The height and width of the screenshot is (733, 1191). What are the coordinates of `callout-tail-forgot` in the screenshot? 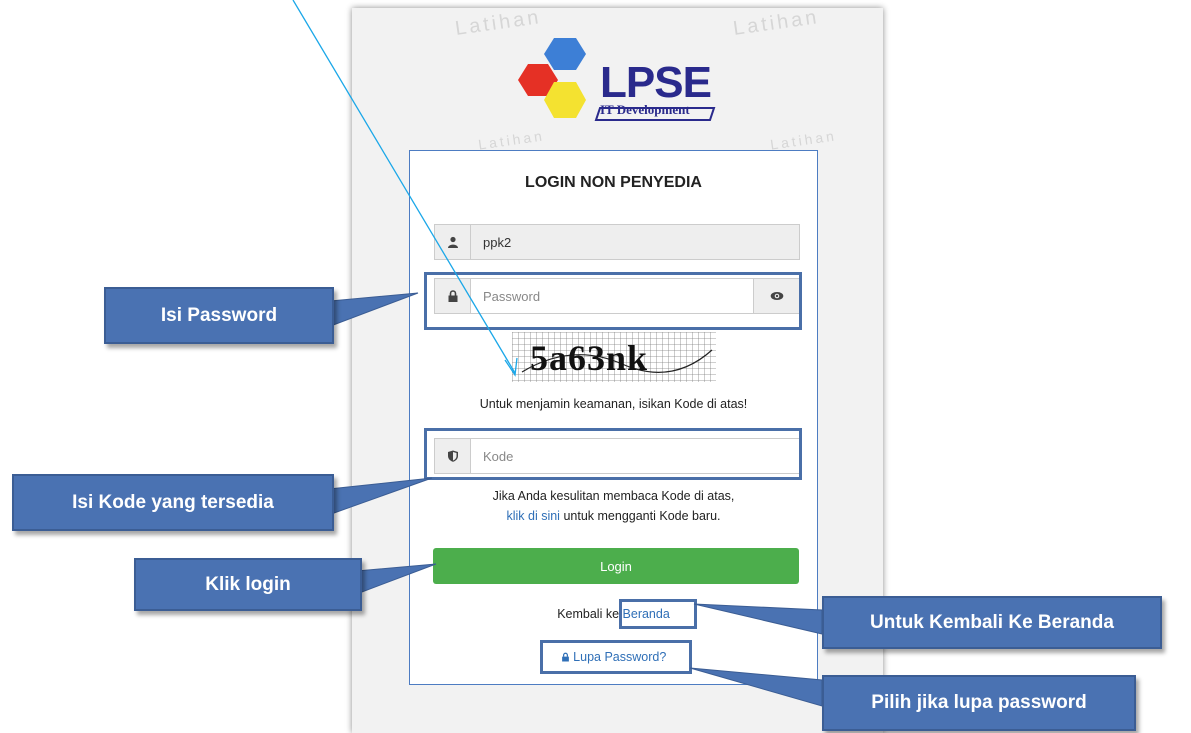 It's located at (756, 687).